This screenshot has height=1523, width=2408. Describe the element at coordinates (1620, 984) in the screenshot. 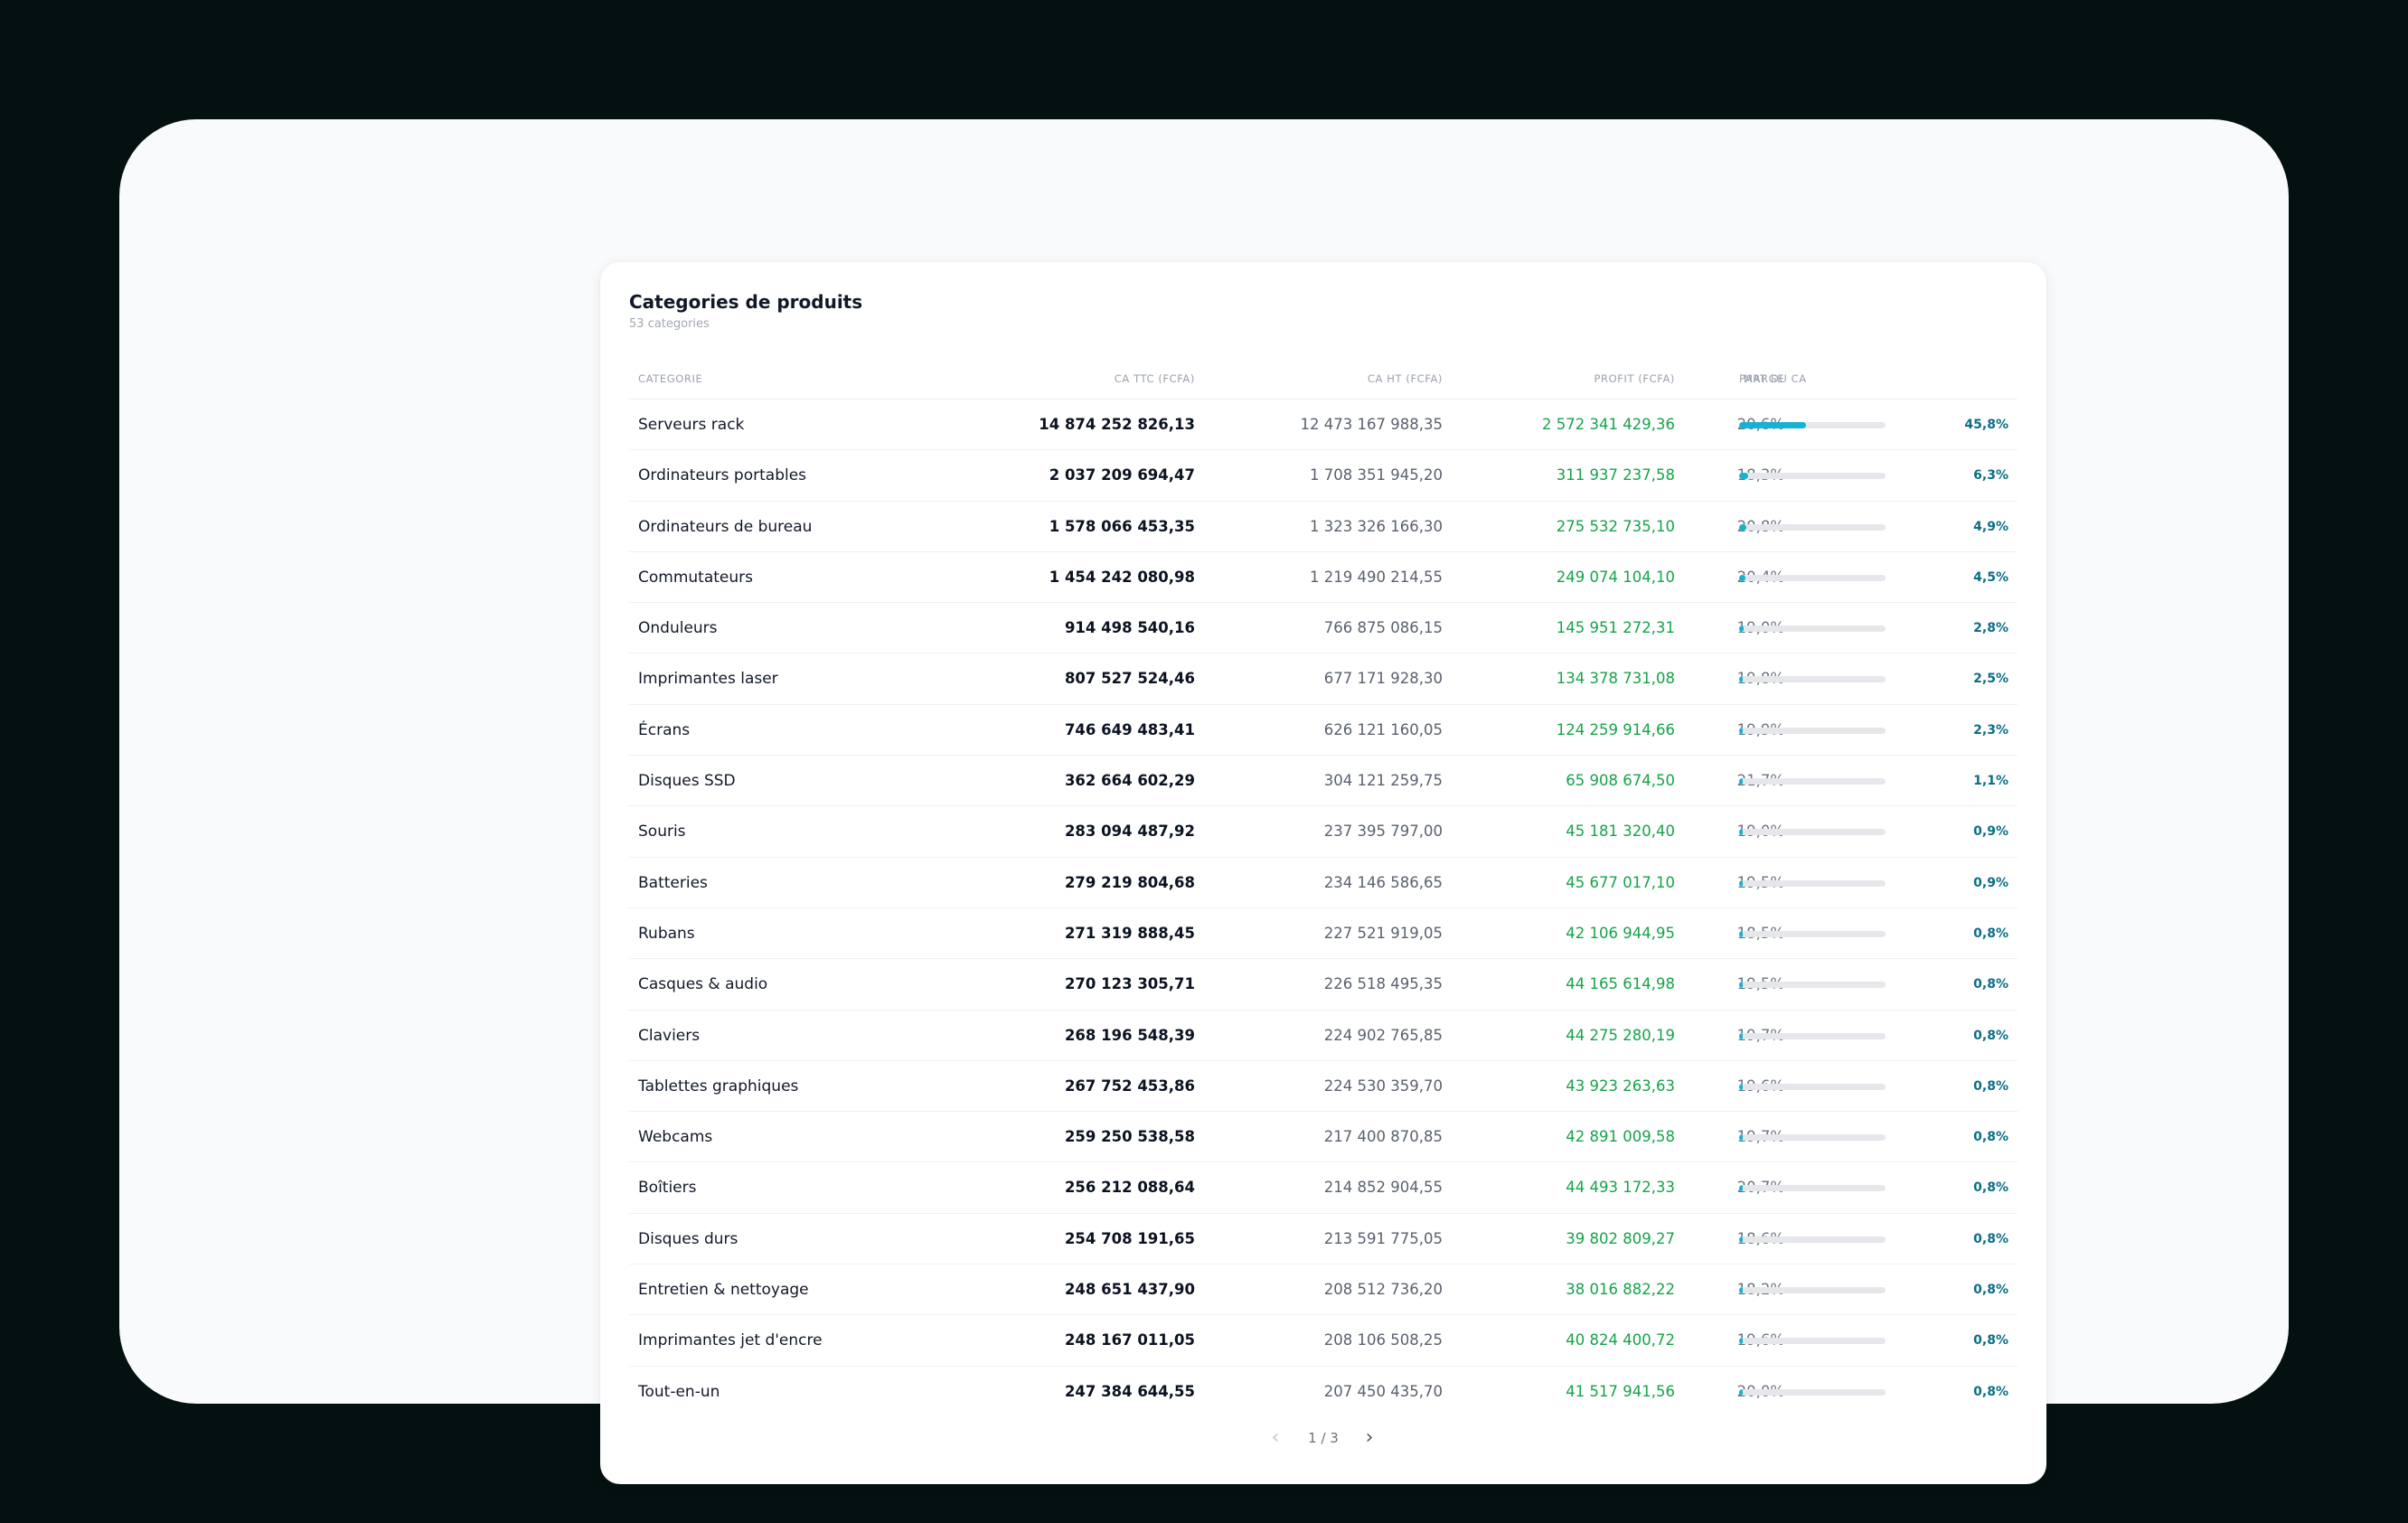

I see `profit-value: 44 165 614,98` at that location.